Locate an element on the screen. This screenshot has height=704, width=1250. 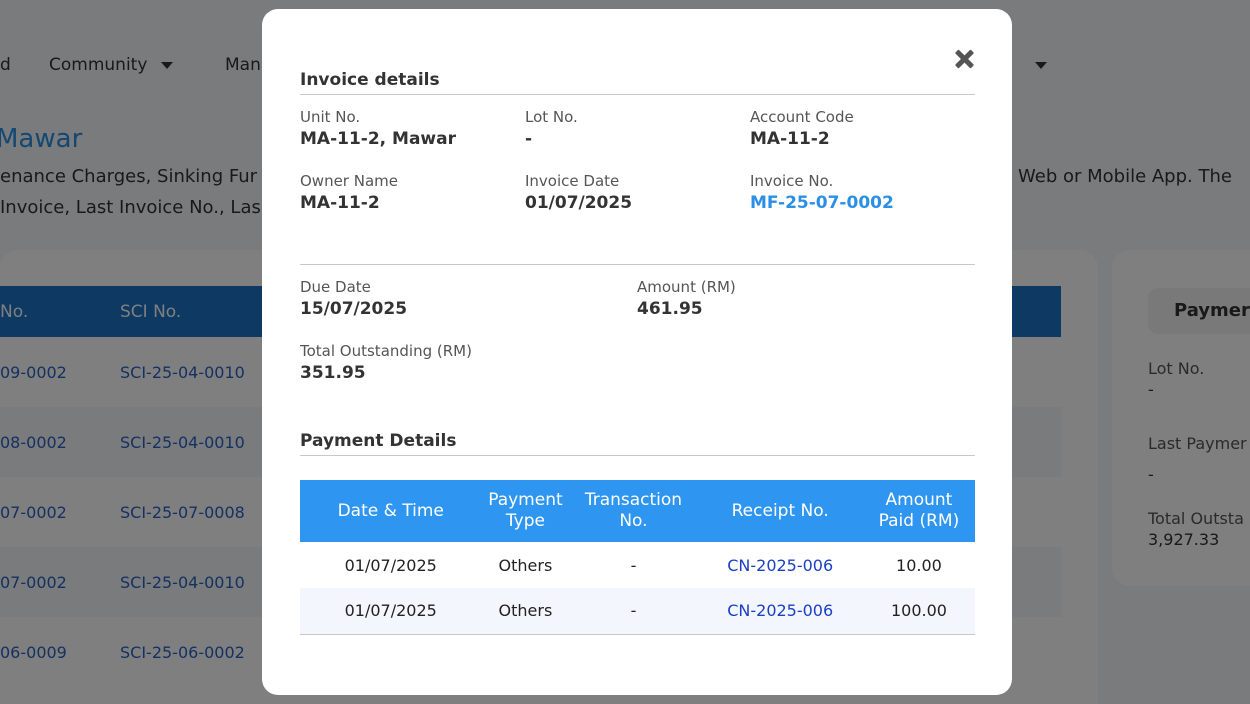
owner-name-value: MA-11-2 is located at coordinates (340, 203).